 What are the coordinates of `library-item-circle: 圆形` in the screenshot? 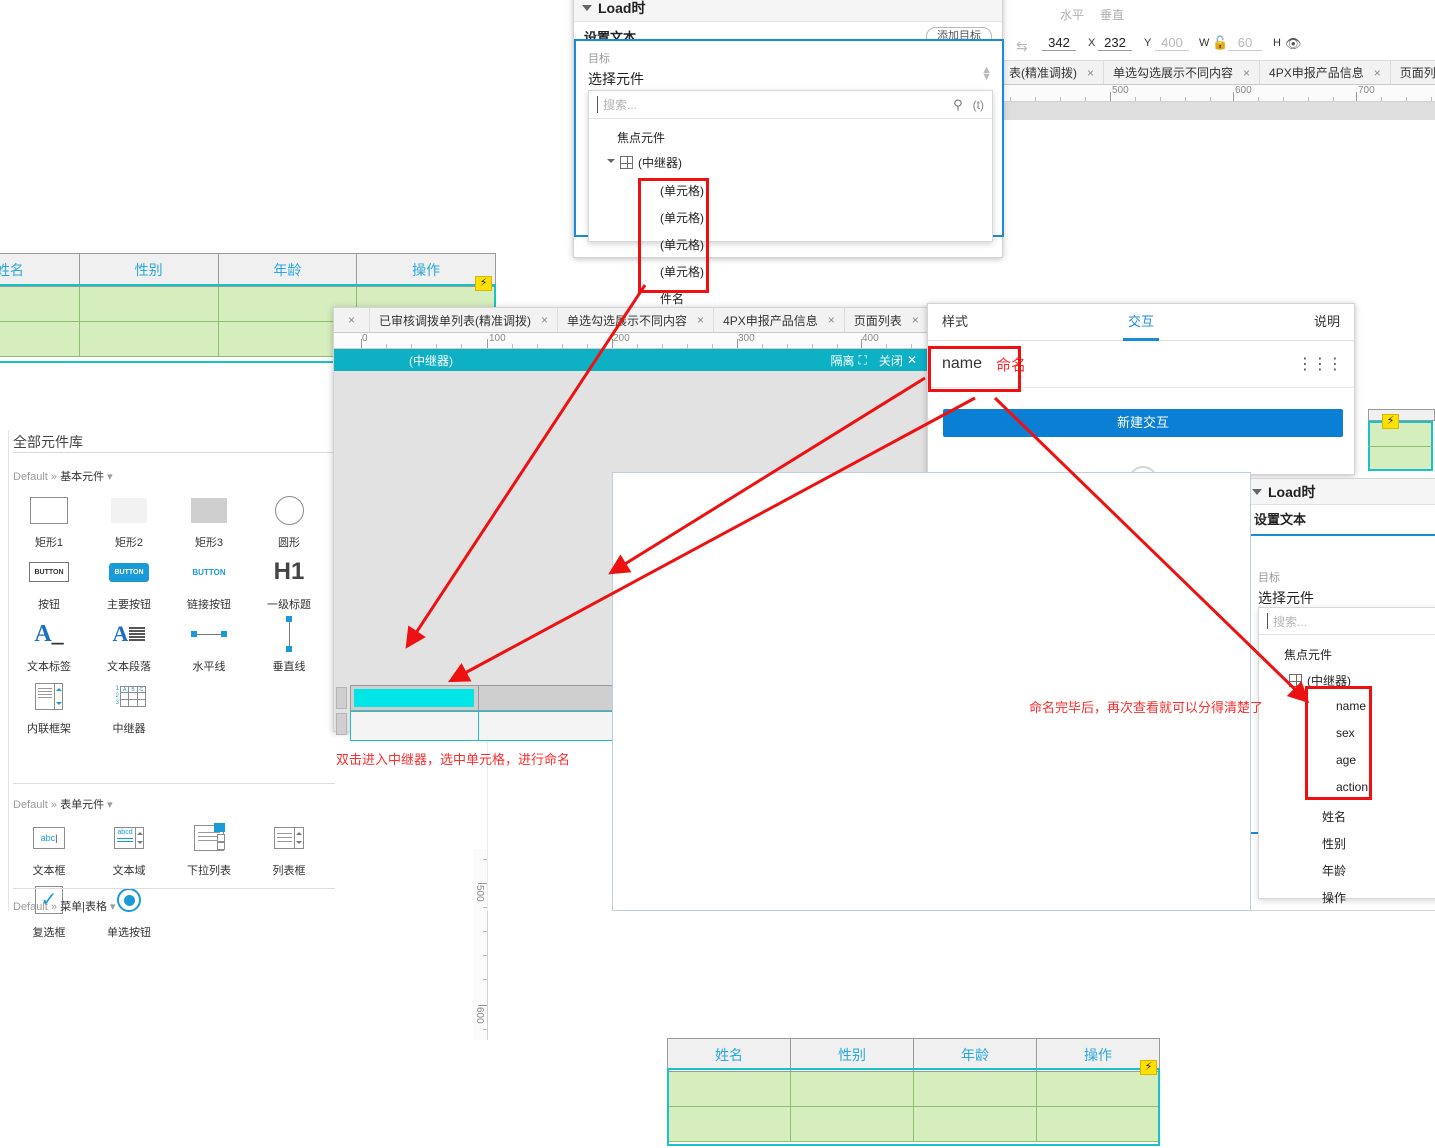 It's located at (289, 519).